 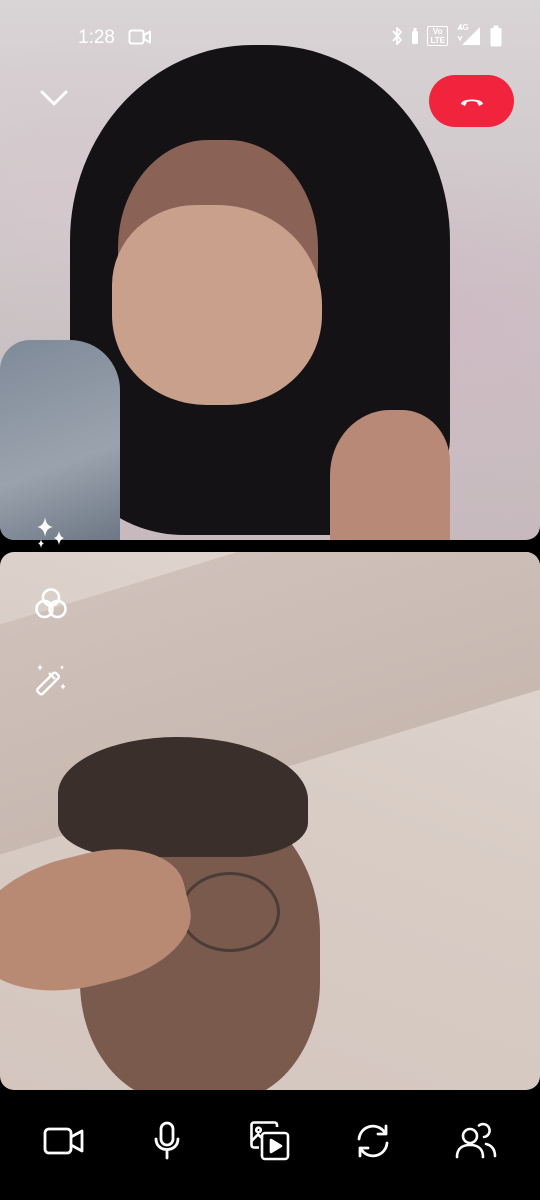 I want to click on flip-camera-icon, so click(x=373, y=1141).